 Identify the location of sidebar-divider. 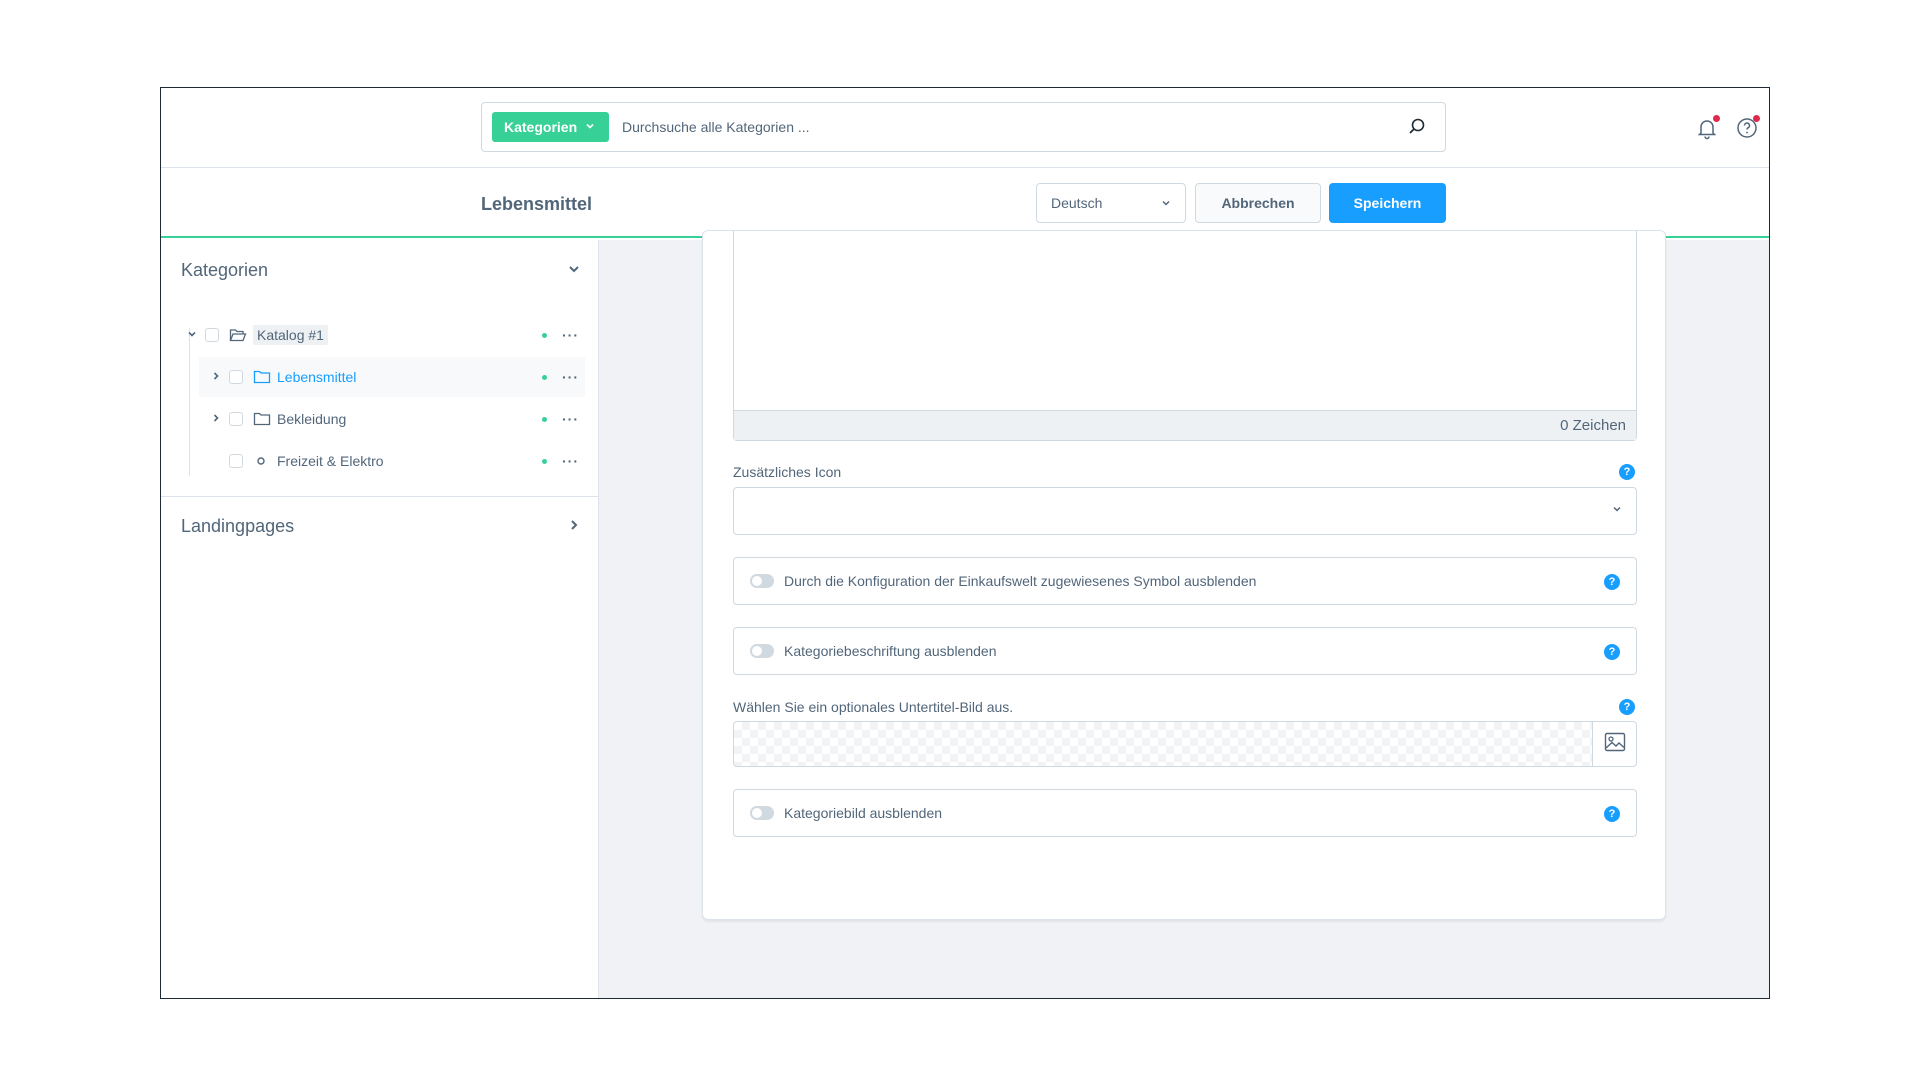
(379, 496).